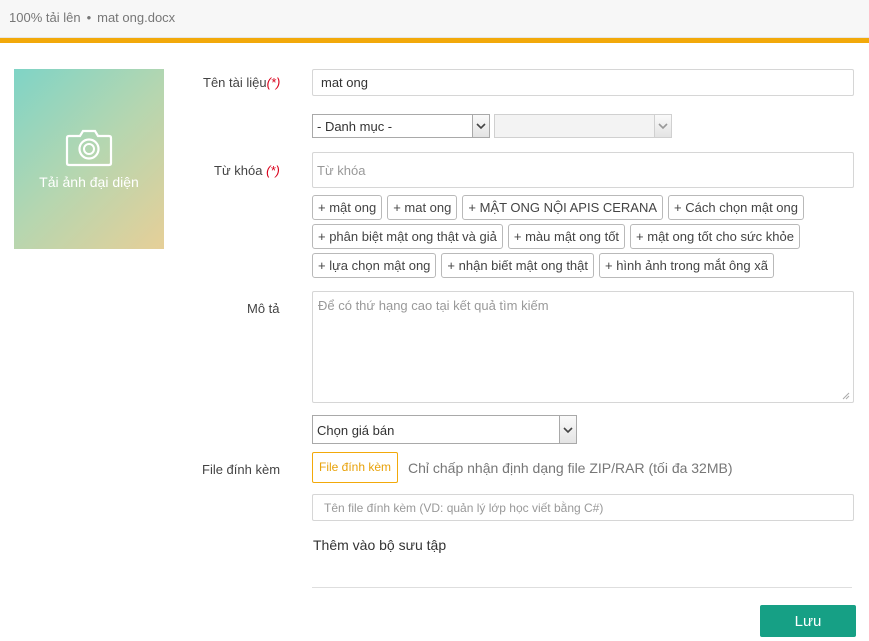 This screenshot has height=641, width=869. Describe the element at coordinates (407, 236) in the screenshot. I see `keyword-suggestion-tag: + phân biệt mật ong thật và giả` at that location.